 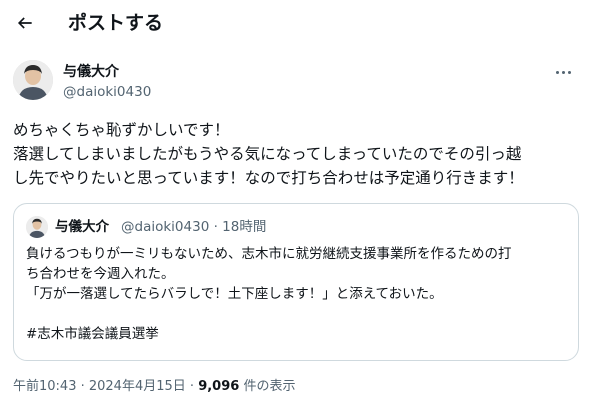 I want to click on post-footer: 午前10:43 · 2024年4月15日 · 9,096 件の表示, so click(x=154, y=387).